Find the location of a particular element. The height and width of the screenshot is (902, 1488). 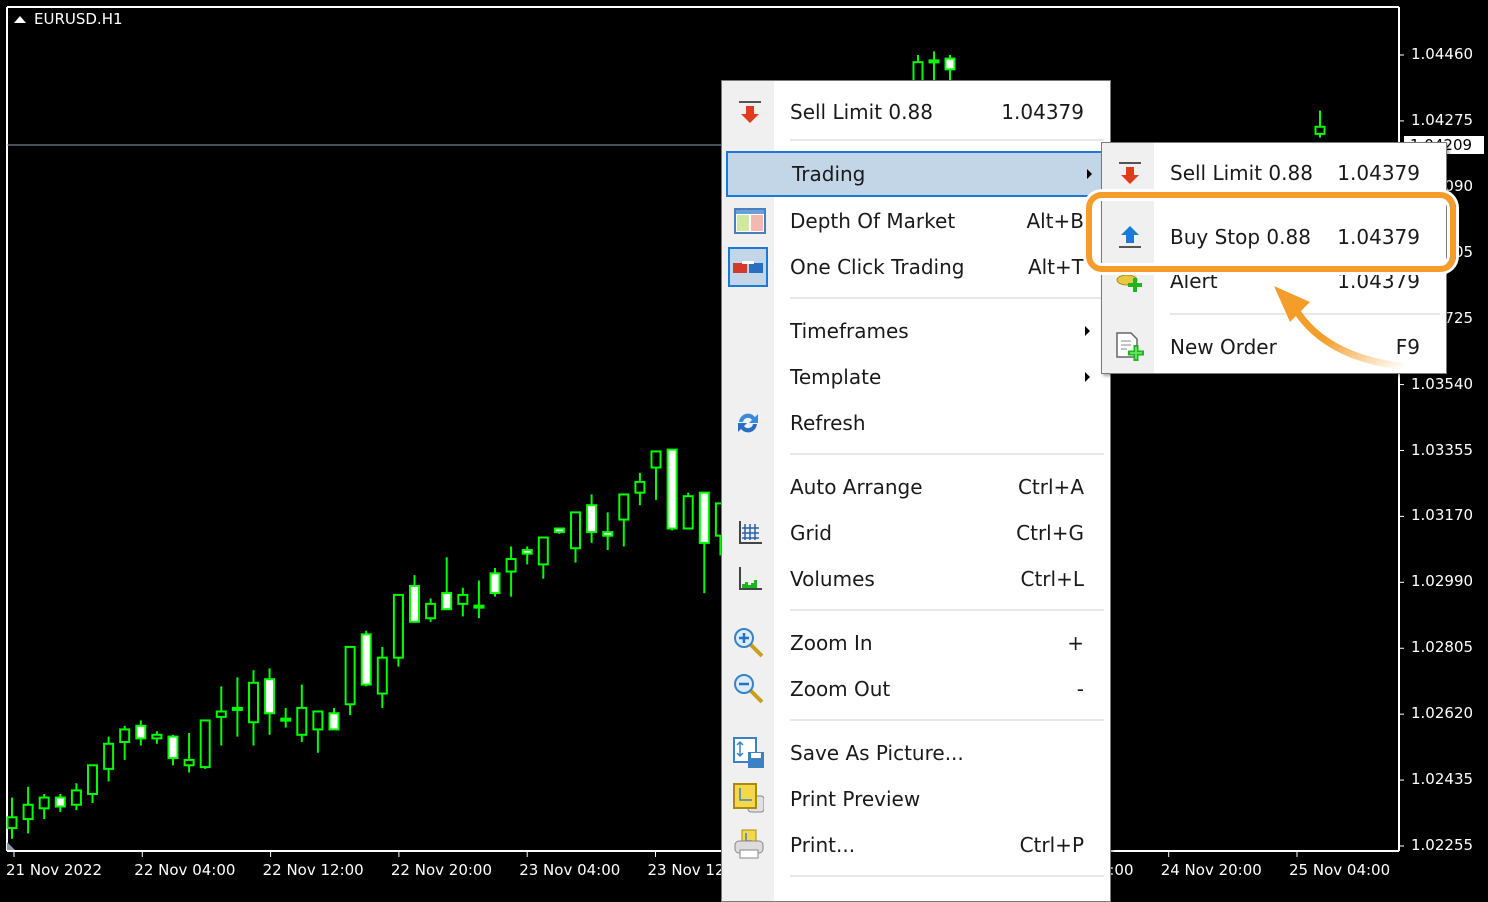

annotation-arrow-icon is located at coordinates (1339, 328).